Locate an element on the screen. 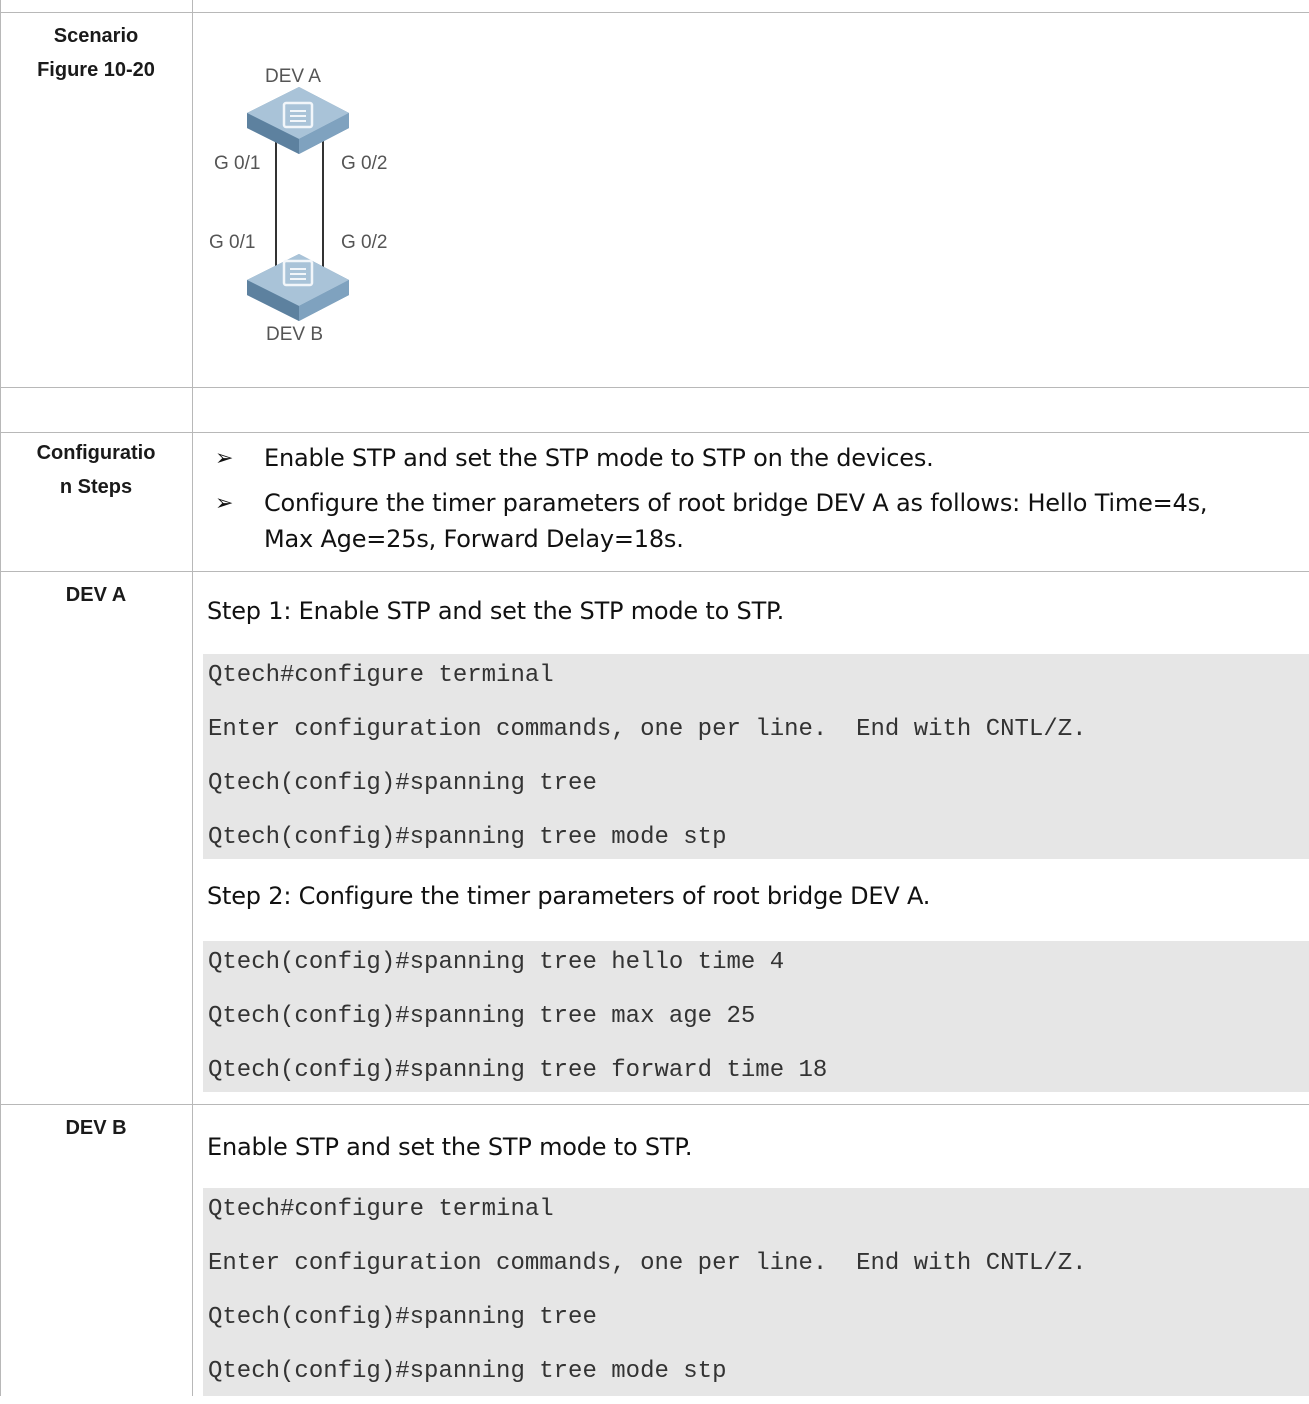  row-divider-scenario is located at coordinates (654, 387).